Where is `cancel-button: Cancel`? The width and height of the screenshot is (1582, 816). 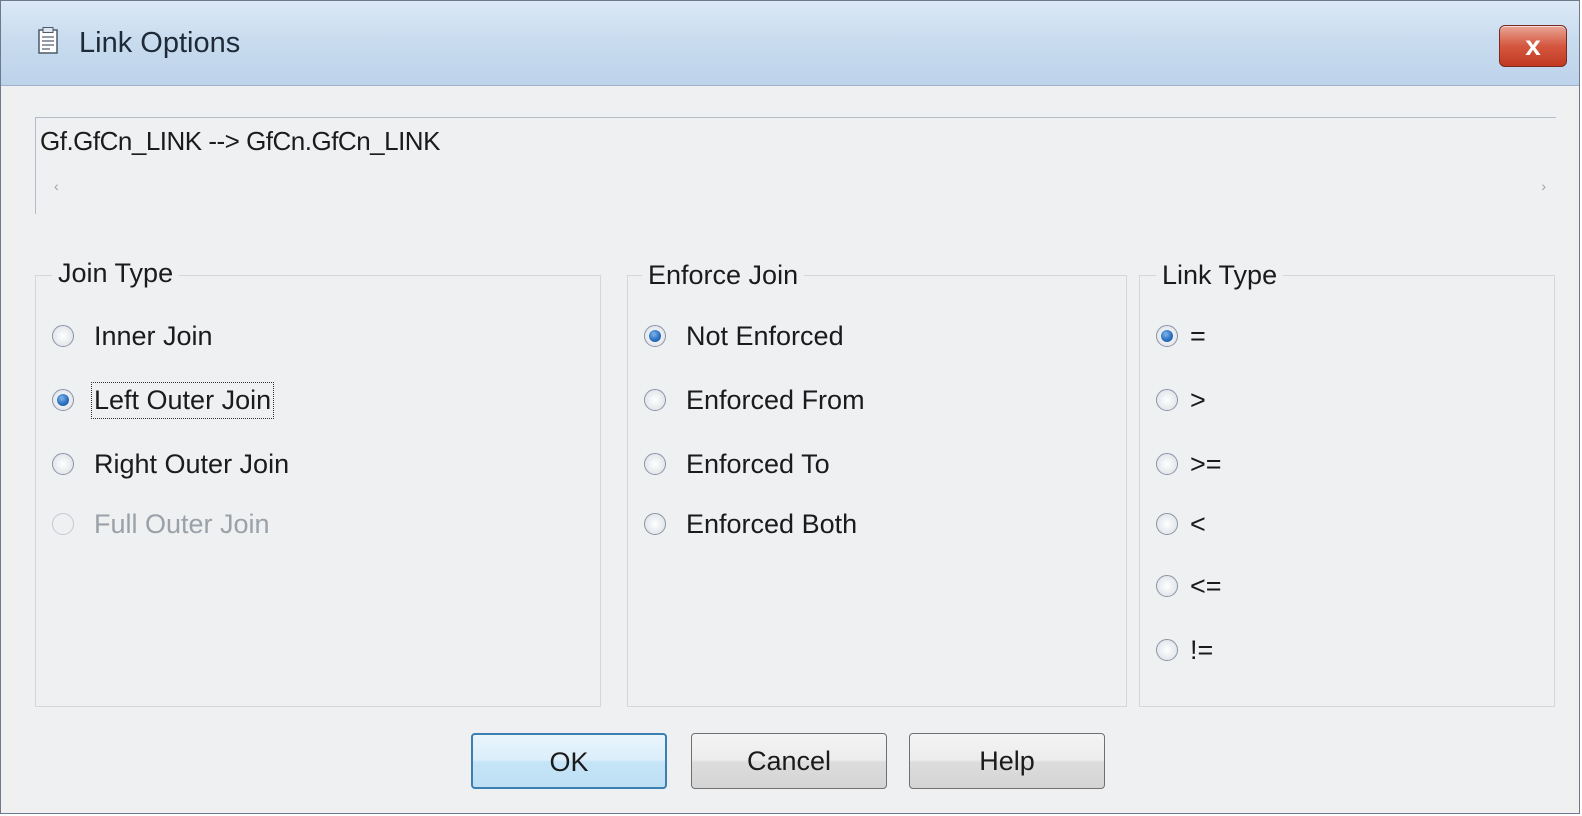 cancel-button: Cancel is located at coordinates (789, 761).